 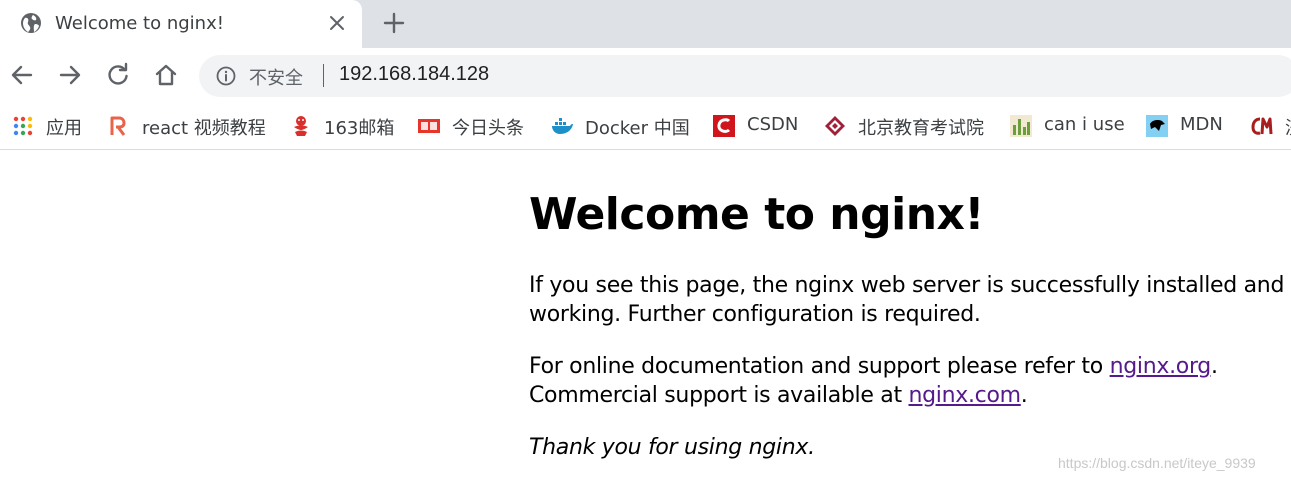 I want to click on bookmark-label: CSDN, so click(x=773, y=124).